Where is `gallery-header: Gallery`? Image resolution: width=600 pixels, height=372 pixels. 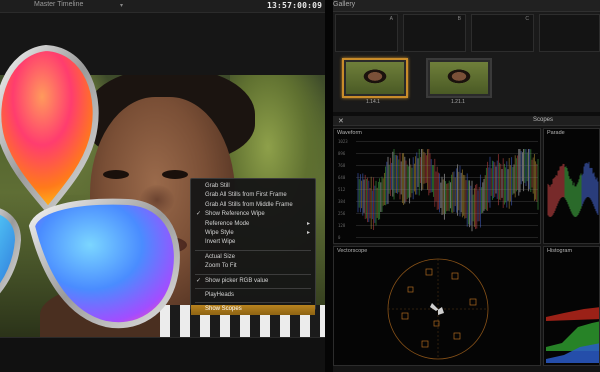 gallery-header: Gallery is located at coordinates (466, 6).